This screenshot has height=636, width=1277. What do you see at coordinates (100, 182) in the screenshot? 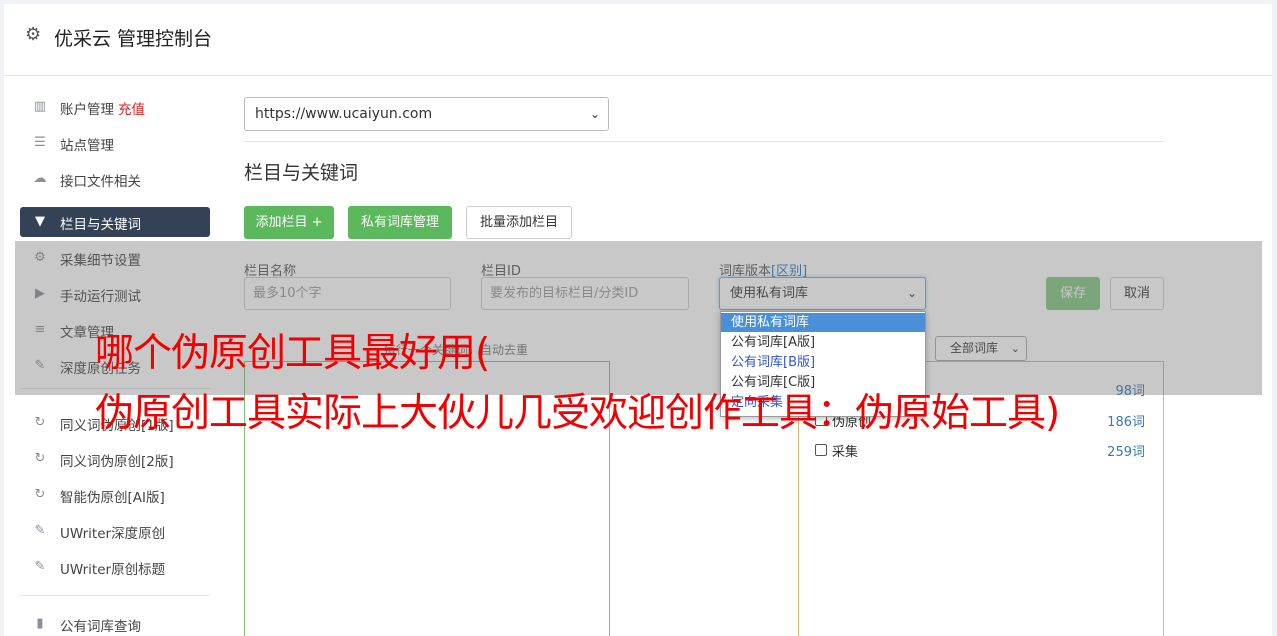
I see `sidebar-item-label: 接口文件相关` at bounding box center [100, 182].